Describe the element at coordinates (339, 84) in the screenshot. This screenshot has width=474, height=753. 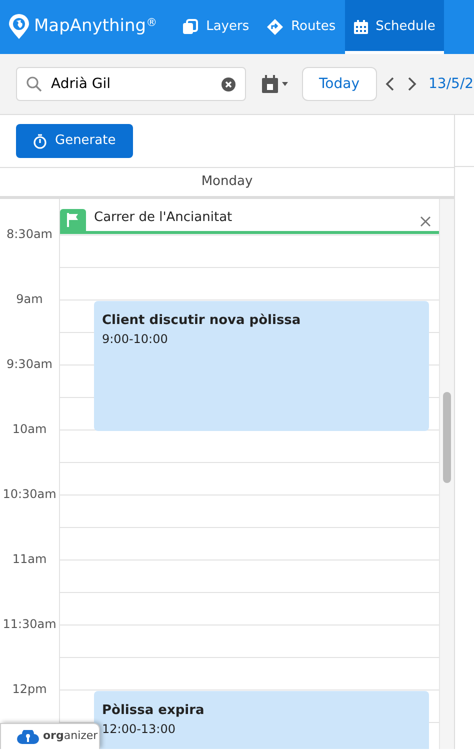
I see `today-button: Today` at that location.